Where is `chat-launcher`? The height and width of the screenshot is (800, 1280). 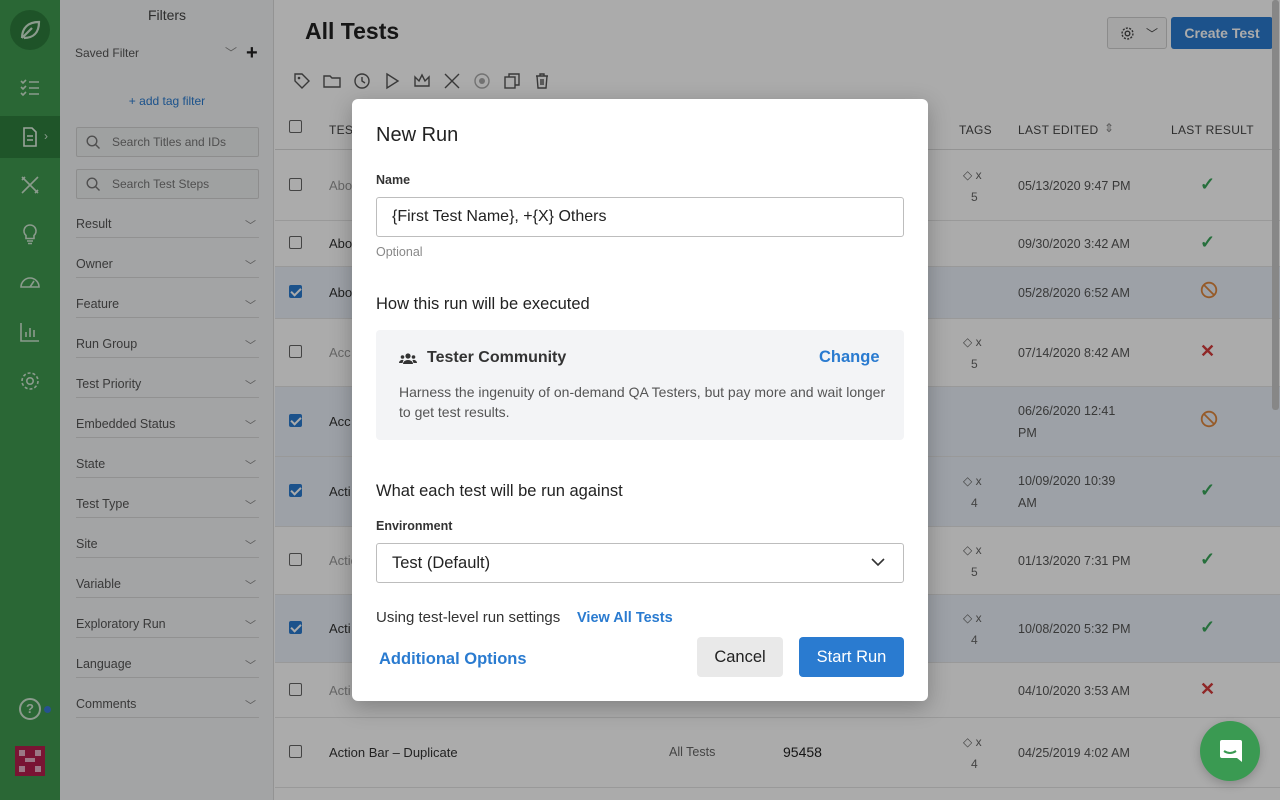 chat-launcher is located at coordinates (1230, 751).